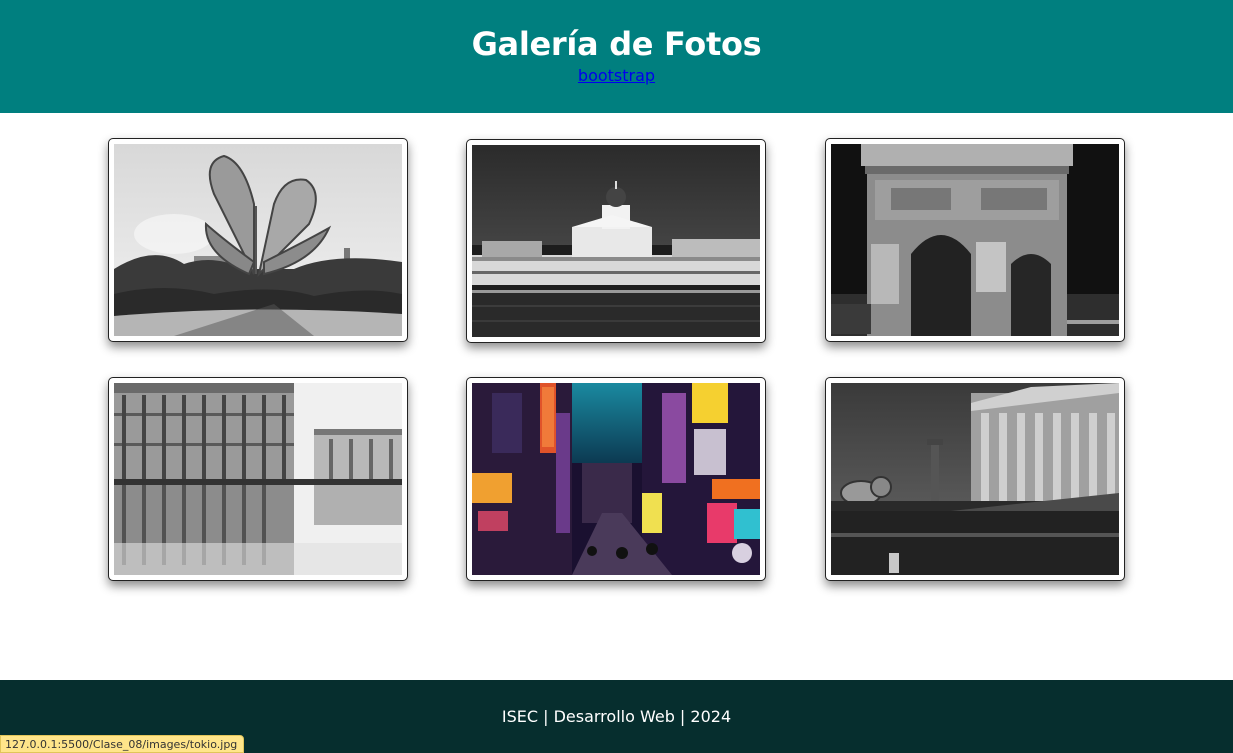  I want to click on footer-text: ISEC | Desarrollo Web | 2024, so click(616, 716).